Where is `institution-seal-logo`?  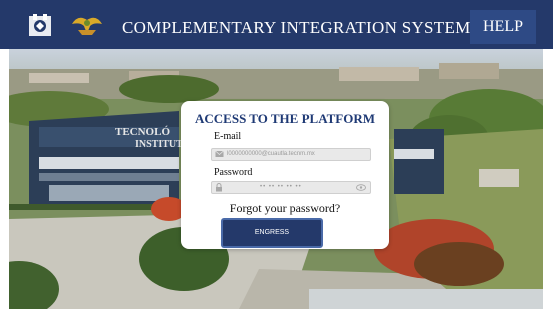
institution-seal-logo is located at coordinates (40, 25).